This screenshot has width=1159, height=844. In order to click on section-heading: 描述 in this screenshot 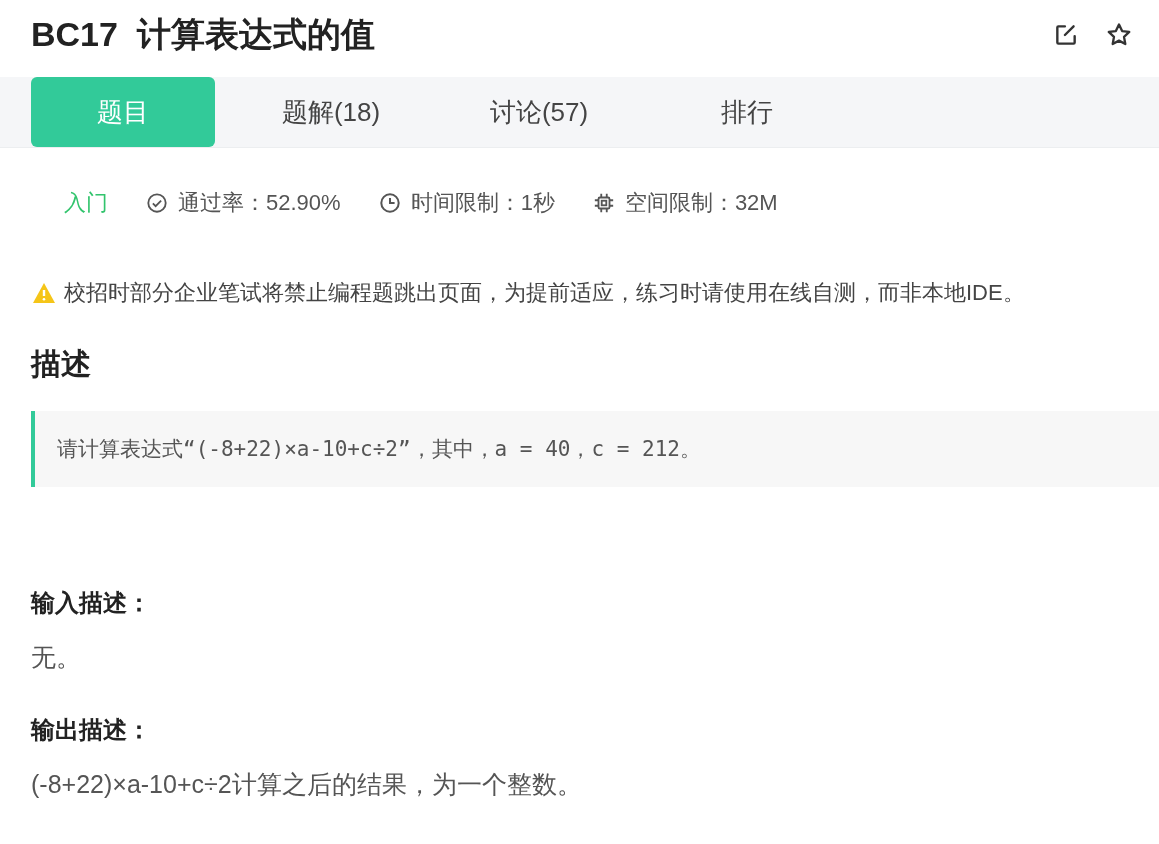, I will do `click(61, 364)`.